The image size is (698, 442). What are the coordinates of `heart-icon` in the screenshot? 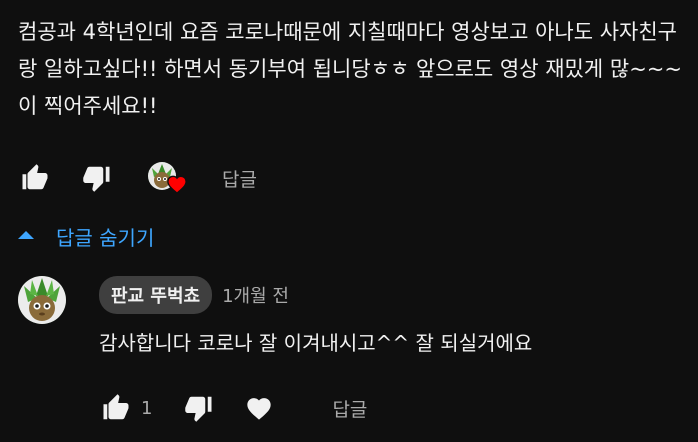 It's located at (259, 409).